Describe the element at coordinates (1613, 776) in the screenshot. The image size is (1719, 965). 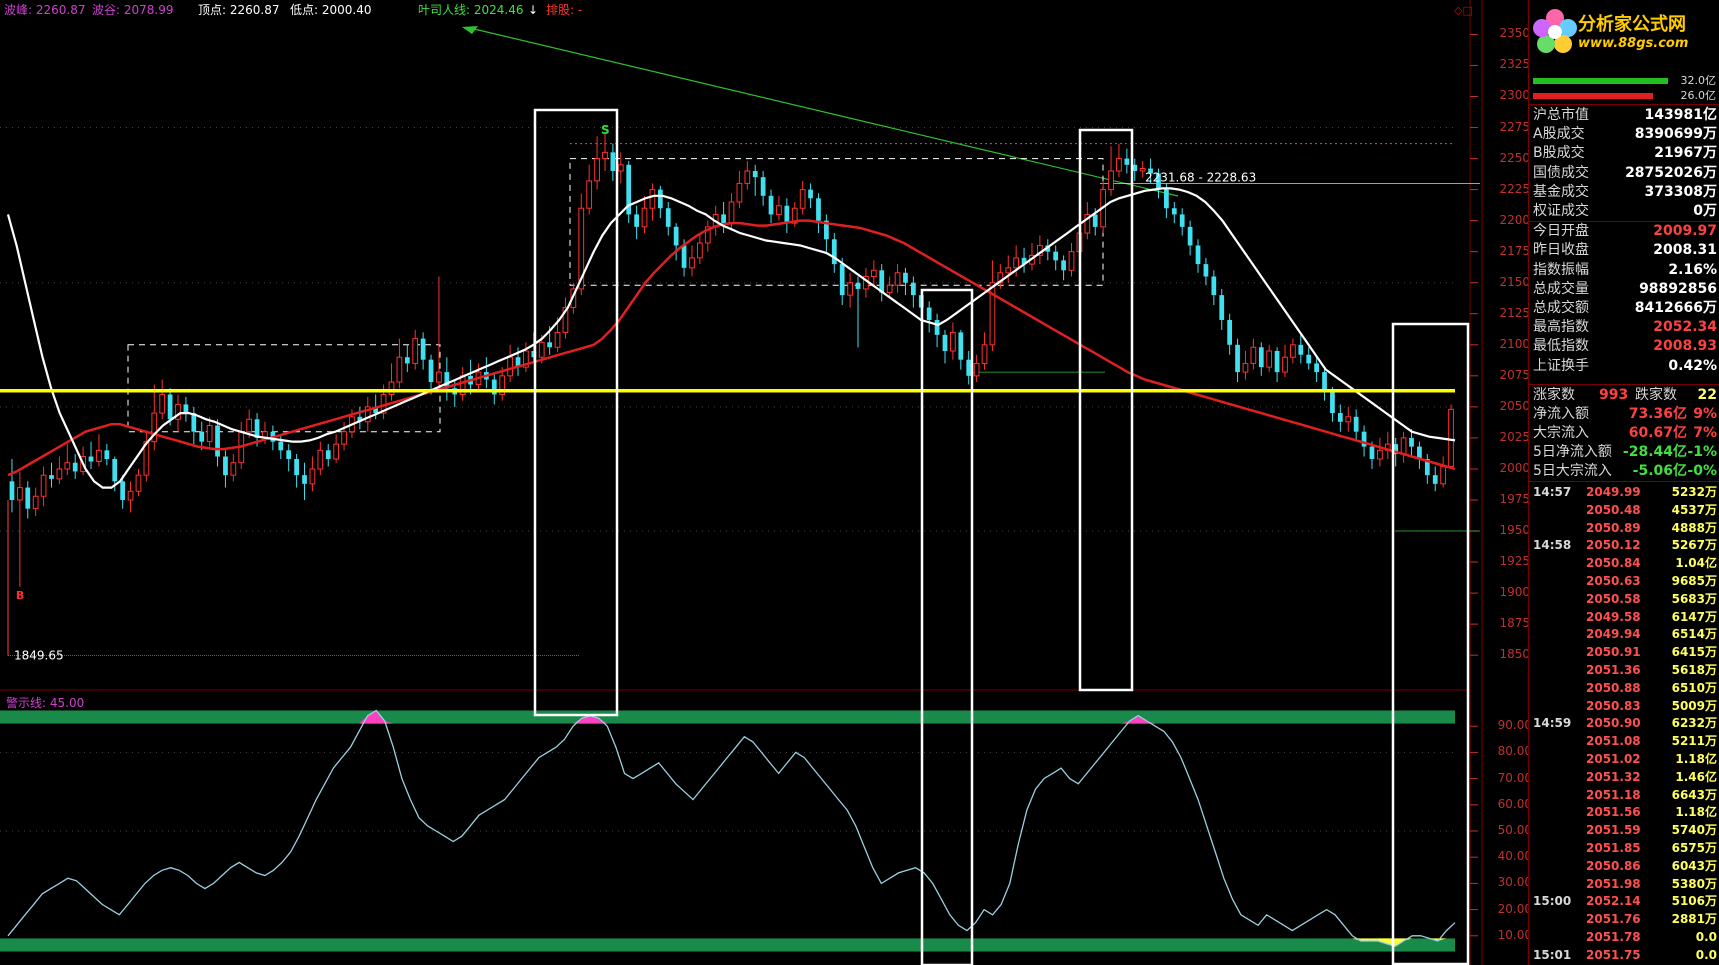
I see `tick-price: 2051.32` at that location.